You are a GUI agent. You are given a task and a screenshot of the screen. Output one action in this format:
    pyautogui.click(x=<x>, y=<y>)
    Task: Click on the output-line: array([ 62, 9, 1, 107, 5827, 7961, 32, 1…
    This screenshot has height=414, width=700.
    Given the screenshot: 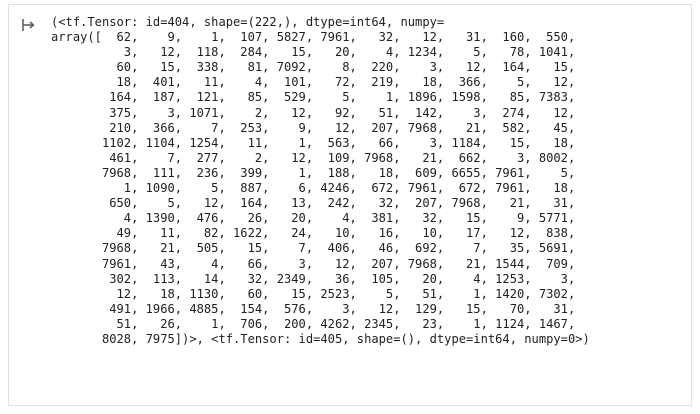 What is the action you would take?
    pyautogui.click(x=313, y=37)
    